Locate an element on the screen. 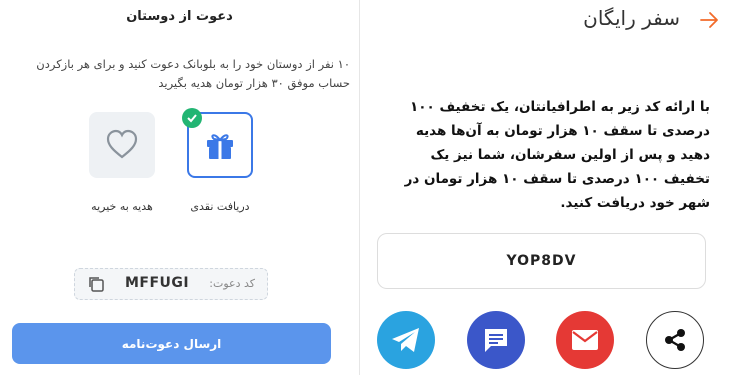  email-icon is located at coordinates (585, 340).